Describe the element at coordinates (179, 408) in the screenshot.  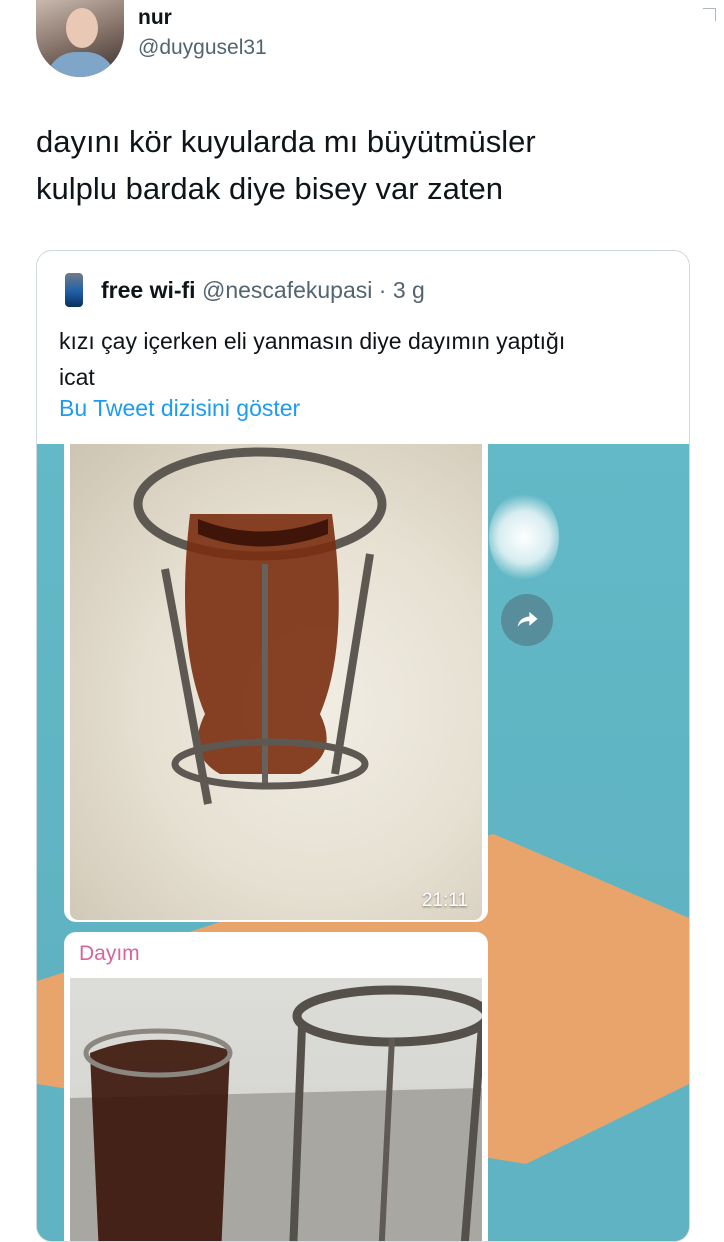
I see `show-thread-link: Bu Tweet dizisini göster` at that location.